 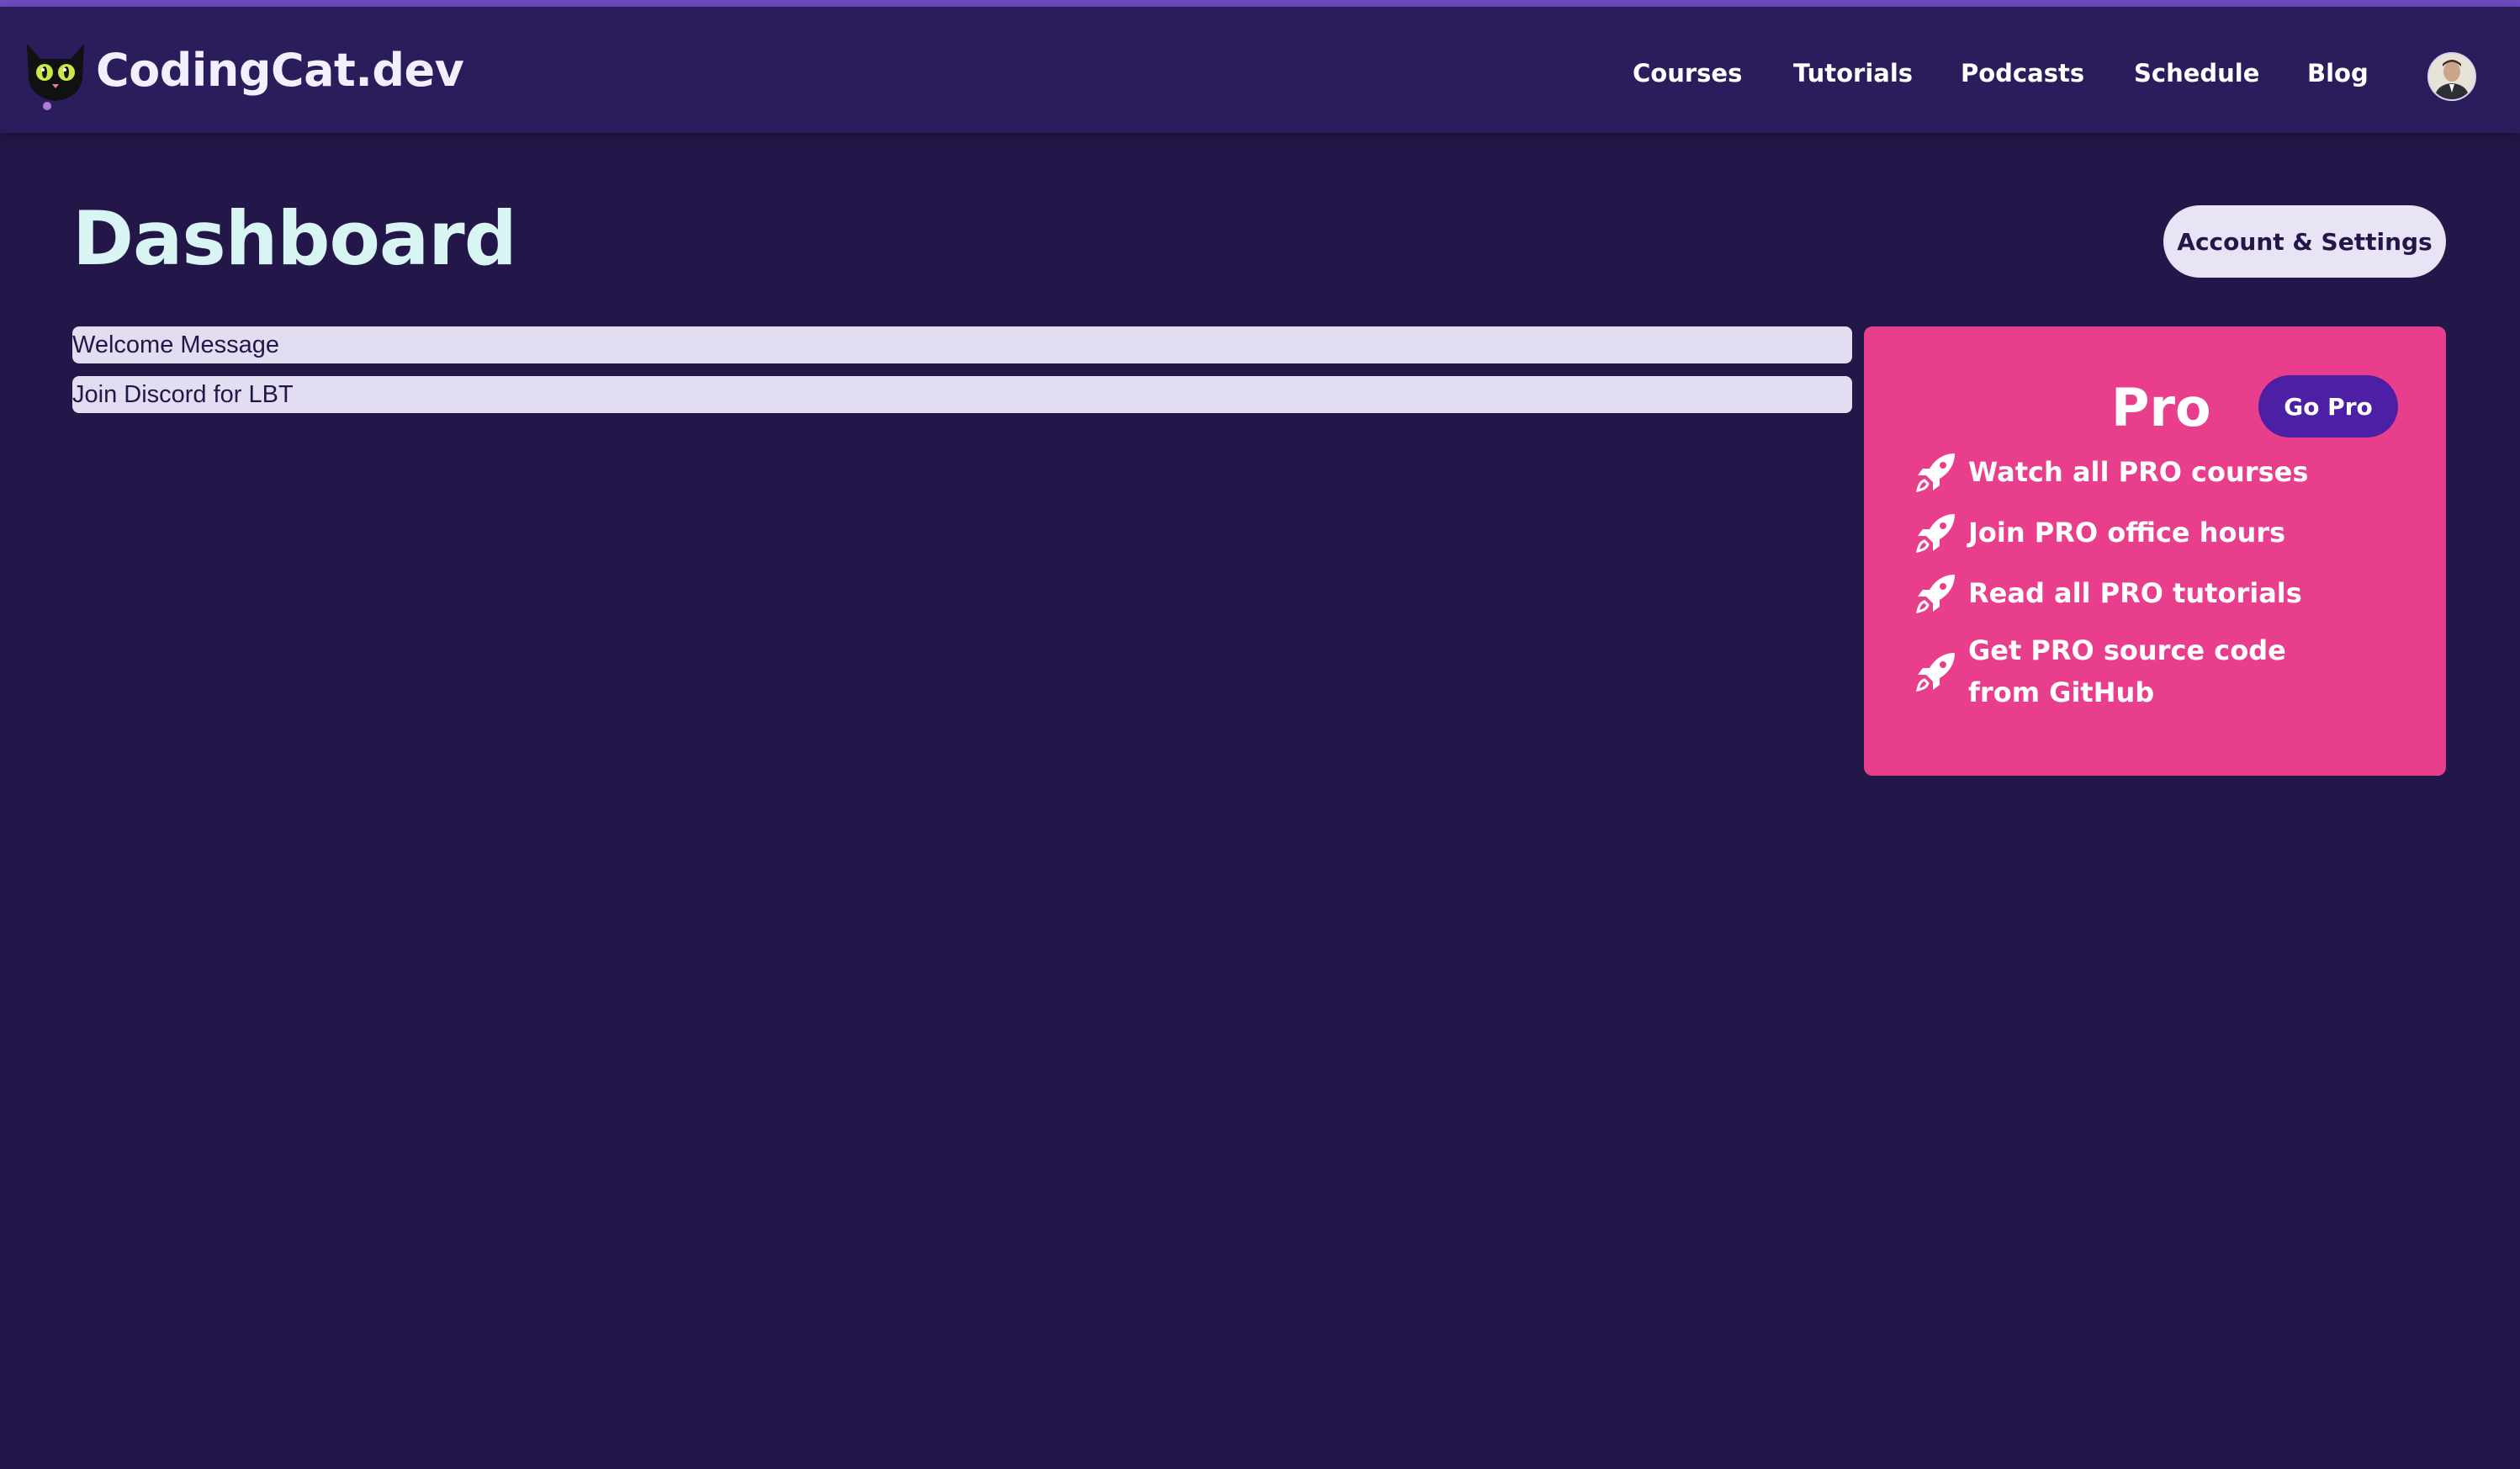 What do you see at coordinates (2451, 76) in the screenshot?
I see `user-avatar` at bounding box center [2451, 76].